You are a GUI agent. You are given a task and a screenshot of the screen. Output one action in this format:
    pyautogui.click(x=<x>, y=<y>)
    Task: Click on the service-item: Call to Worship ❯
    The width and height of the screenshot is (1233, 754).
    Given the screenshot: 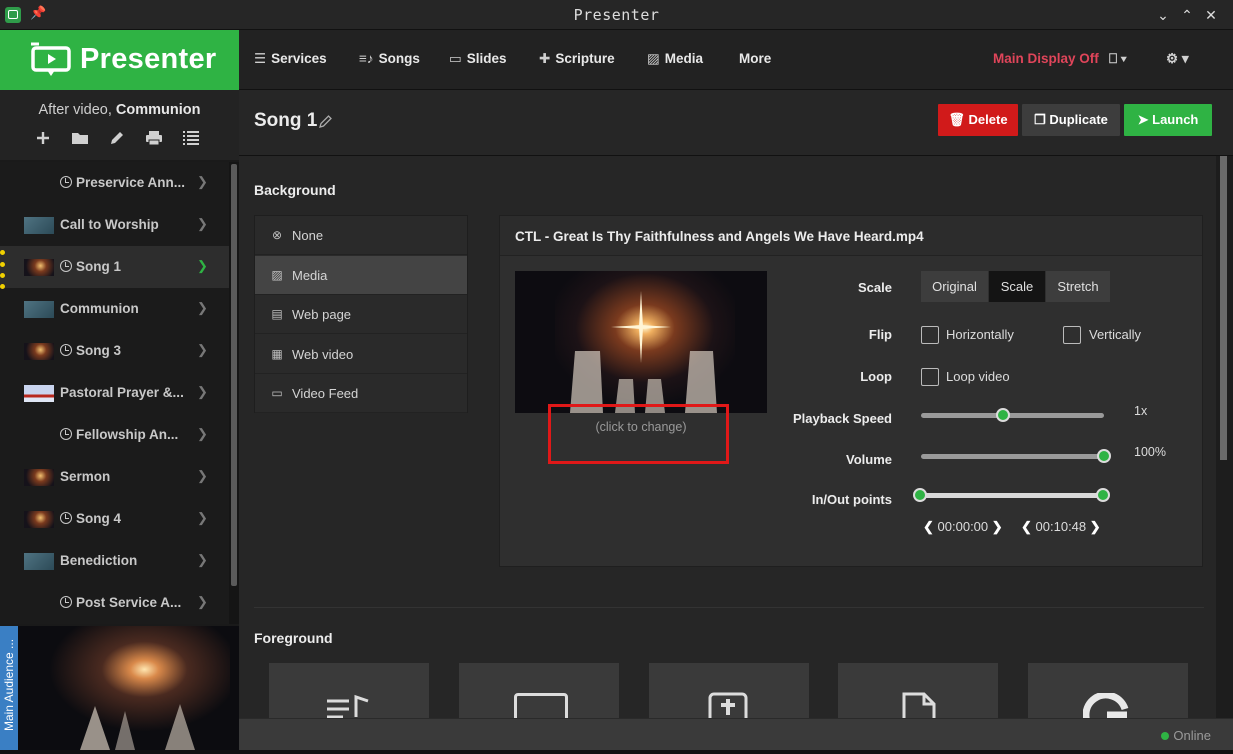 What is the action you would take?
    pyautogui.click(x=114, y=225)
    